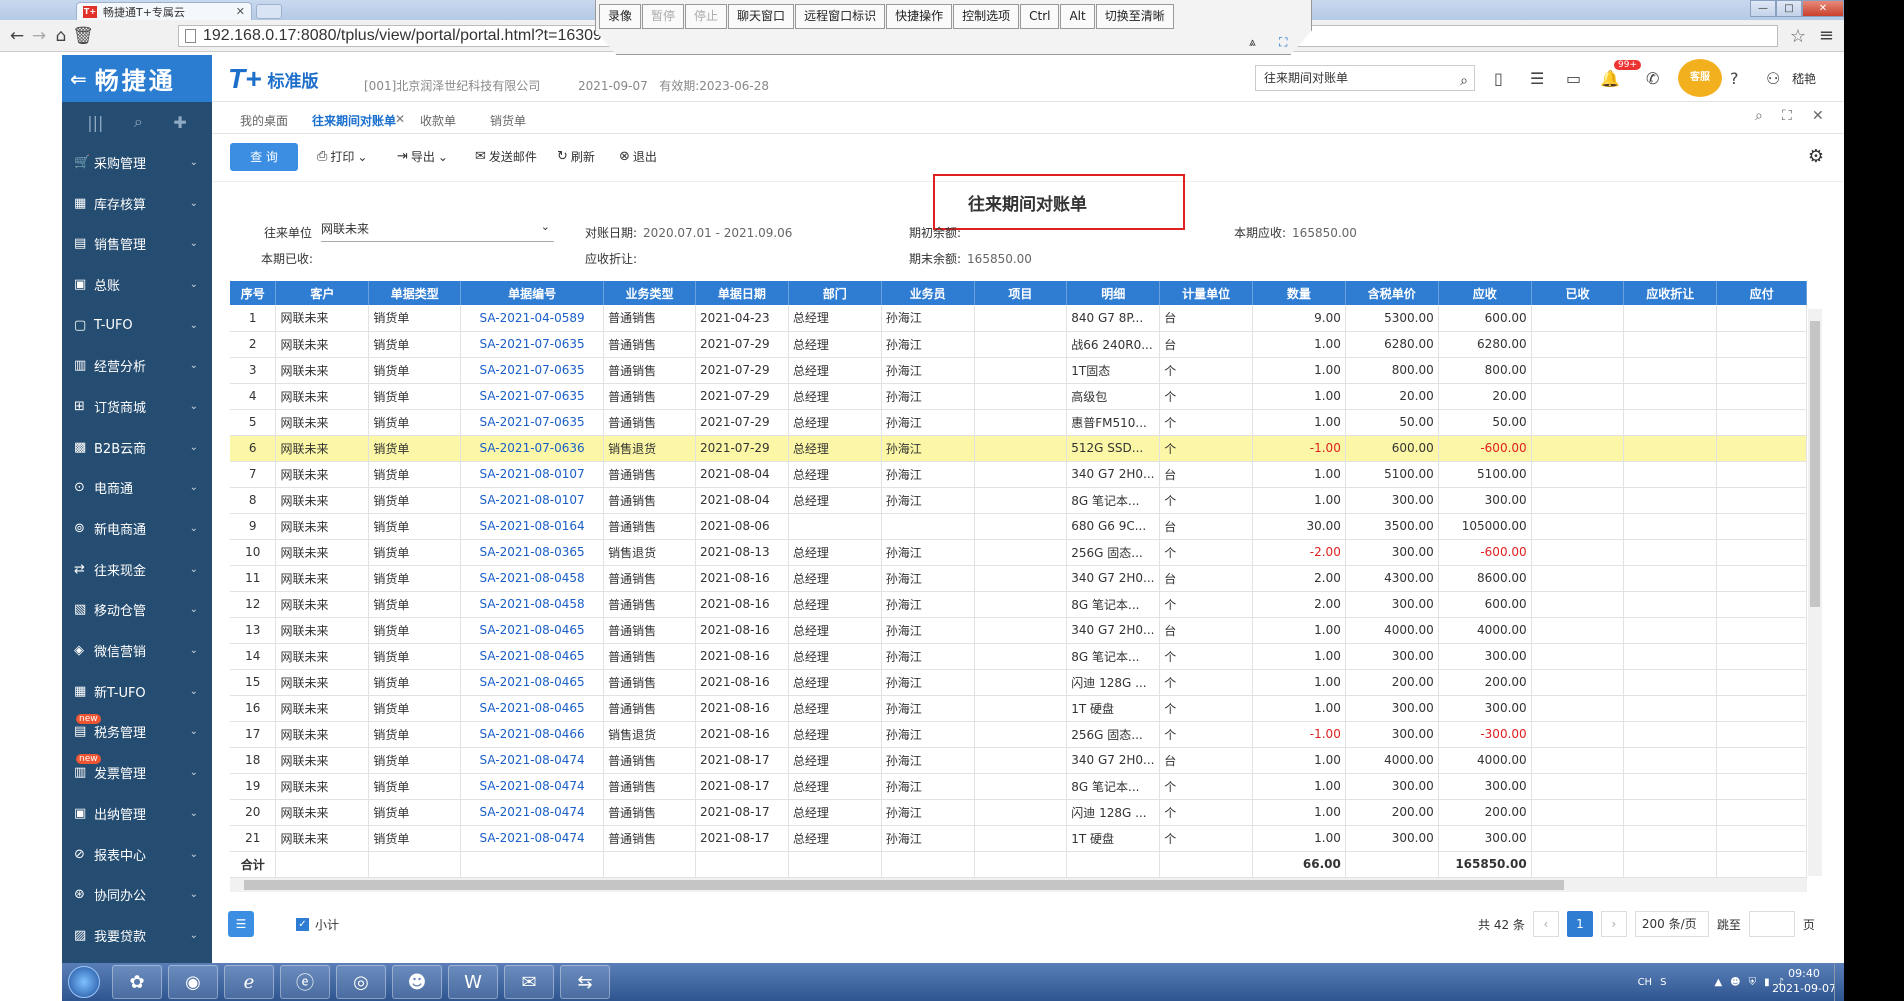  Describe the element at coordinates (1134, 16) in the screenshot. I see `remote-btn: 切换至清晰` at that location.